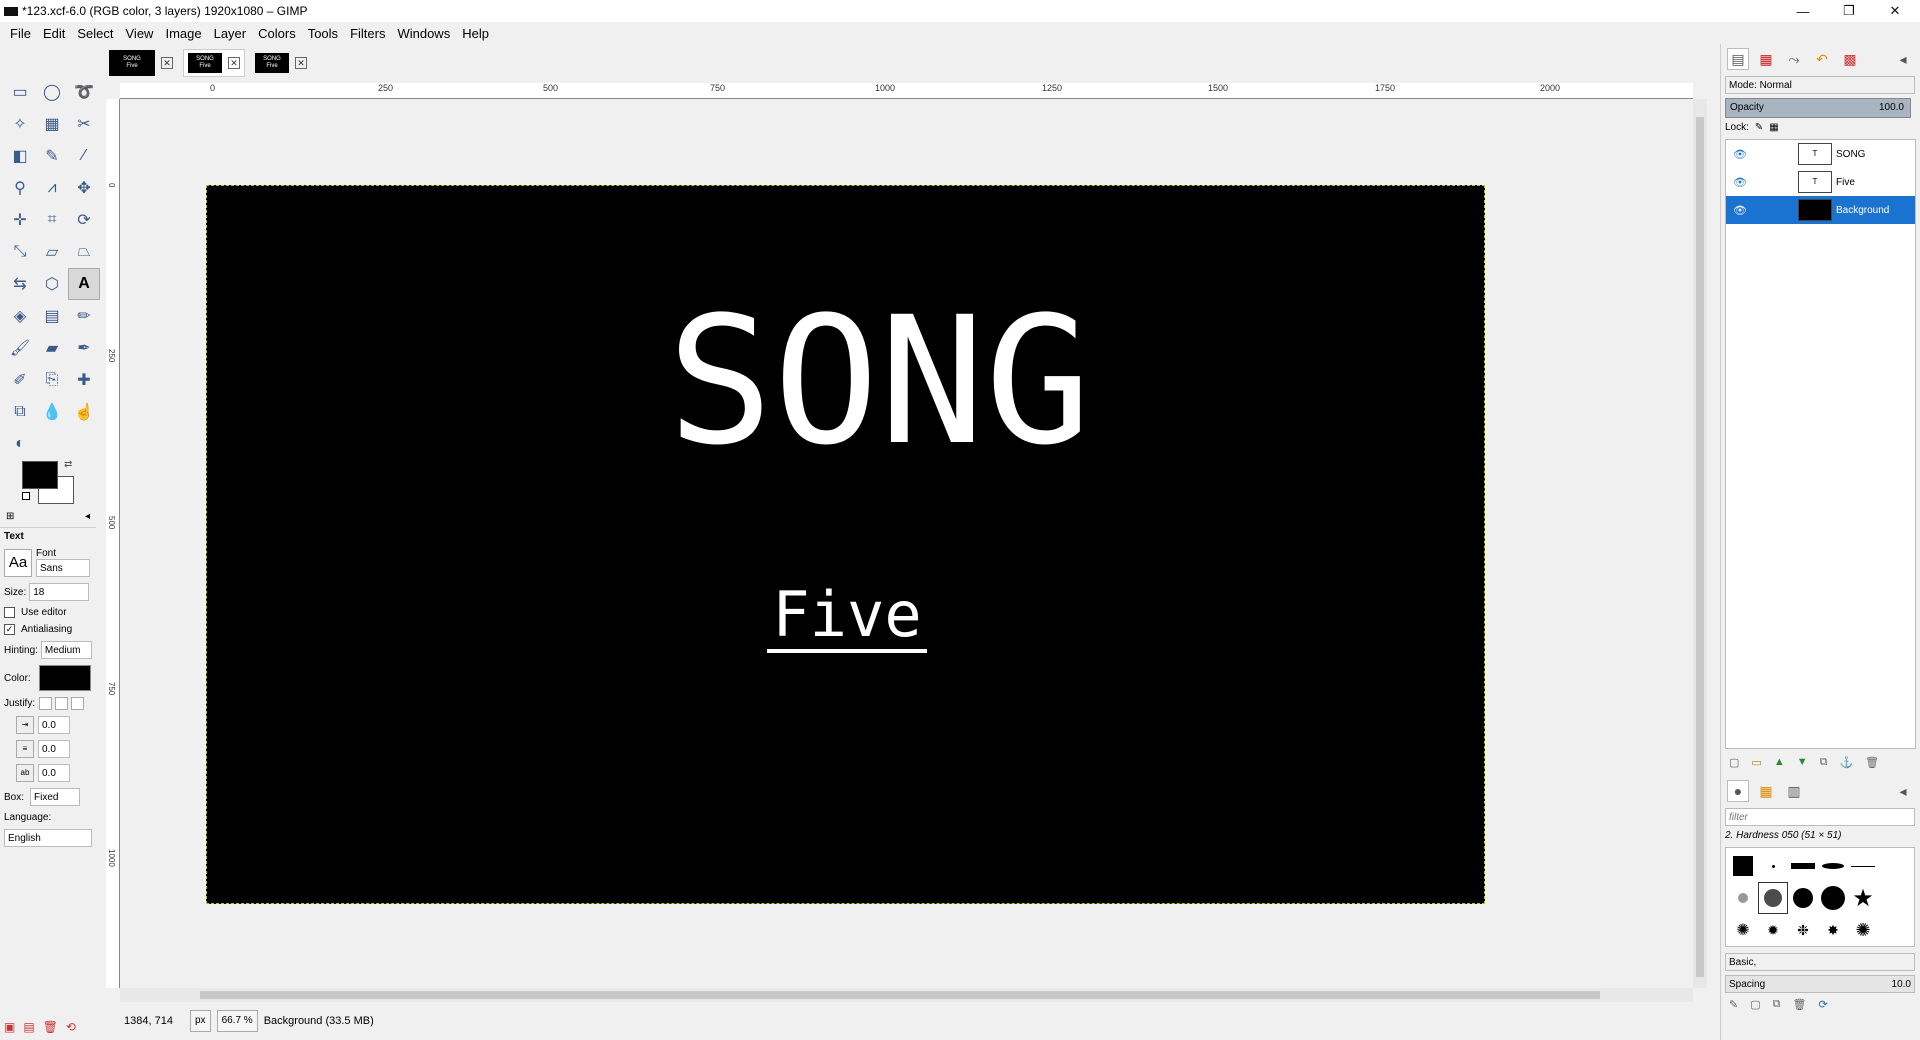 This screenshot has height=1040, width=1920. I want to click on menu-image: Image, so click(183, 33).